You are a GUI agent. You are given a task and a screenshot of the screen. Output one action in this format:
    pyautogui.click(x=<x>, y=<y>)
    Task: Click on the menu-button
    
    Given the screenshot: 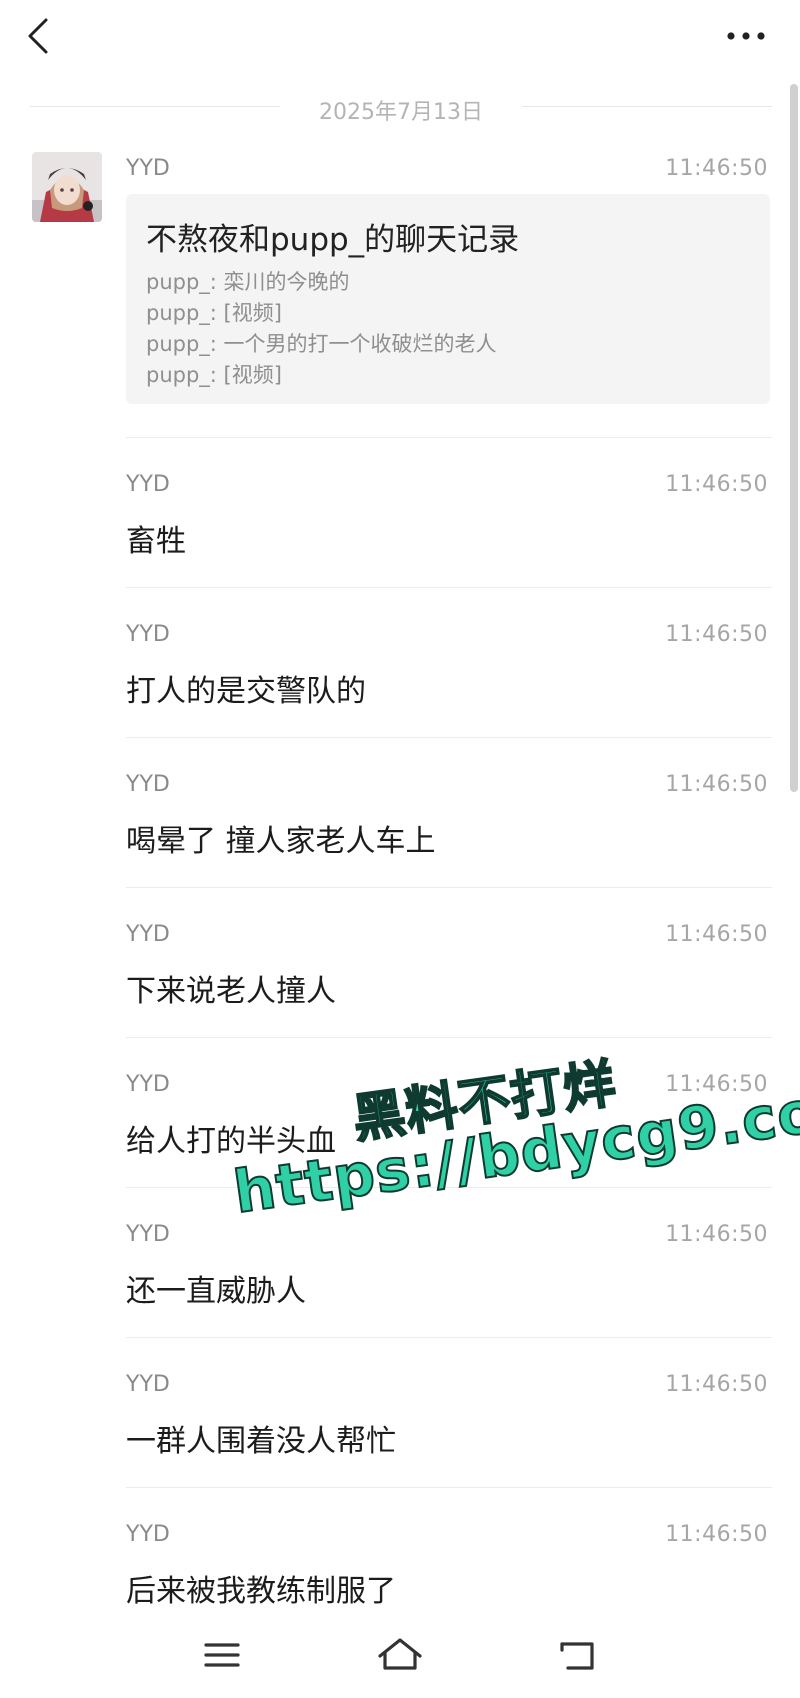 What is the action you would take?
    pyautogui.click(x=222, y=1655)
    